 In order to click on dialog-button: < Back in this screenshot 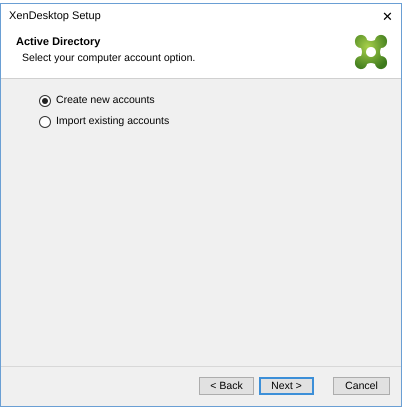, I will do `click(226, 386)`.